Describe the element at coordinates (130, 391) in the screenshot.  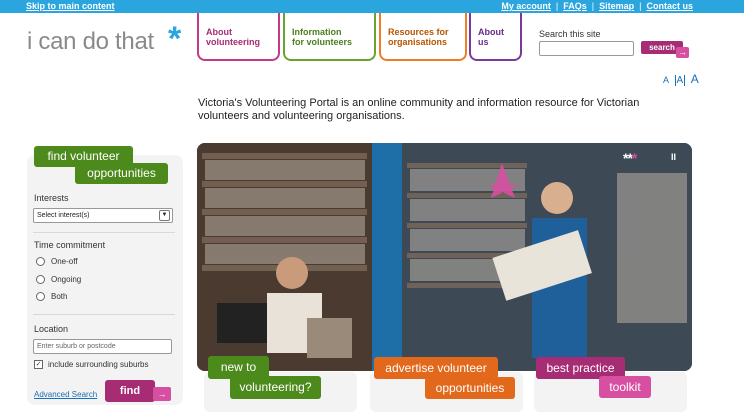
I see `find-button: find` at that location.